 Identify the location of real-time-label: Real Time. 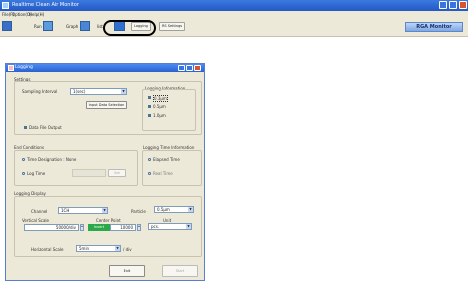
(163, 173).